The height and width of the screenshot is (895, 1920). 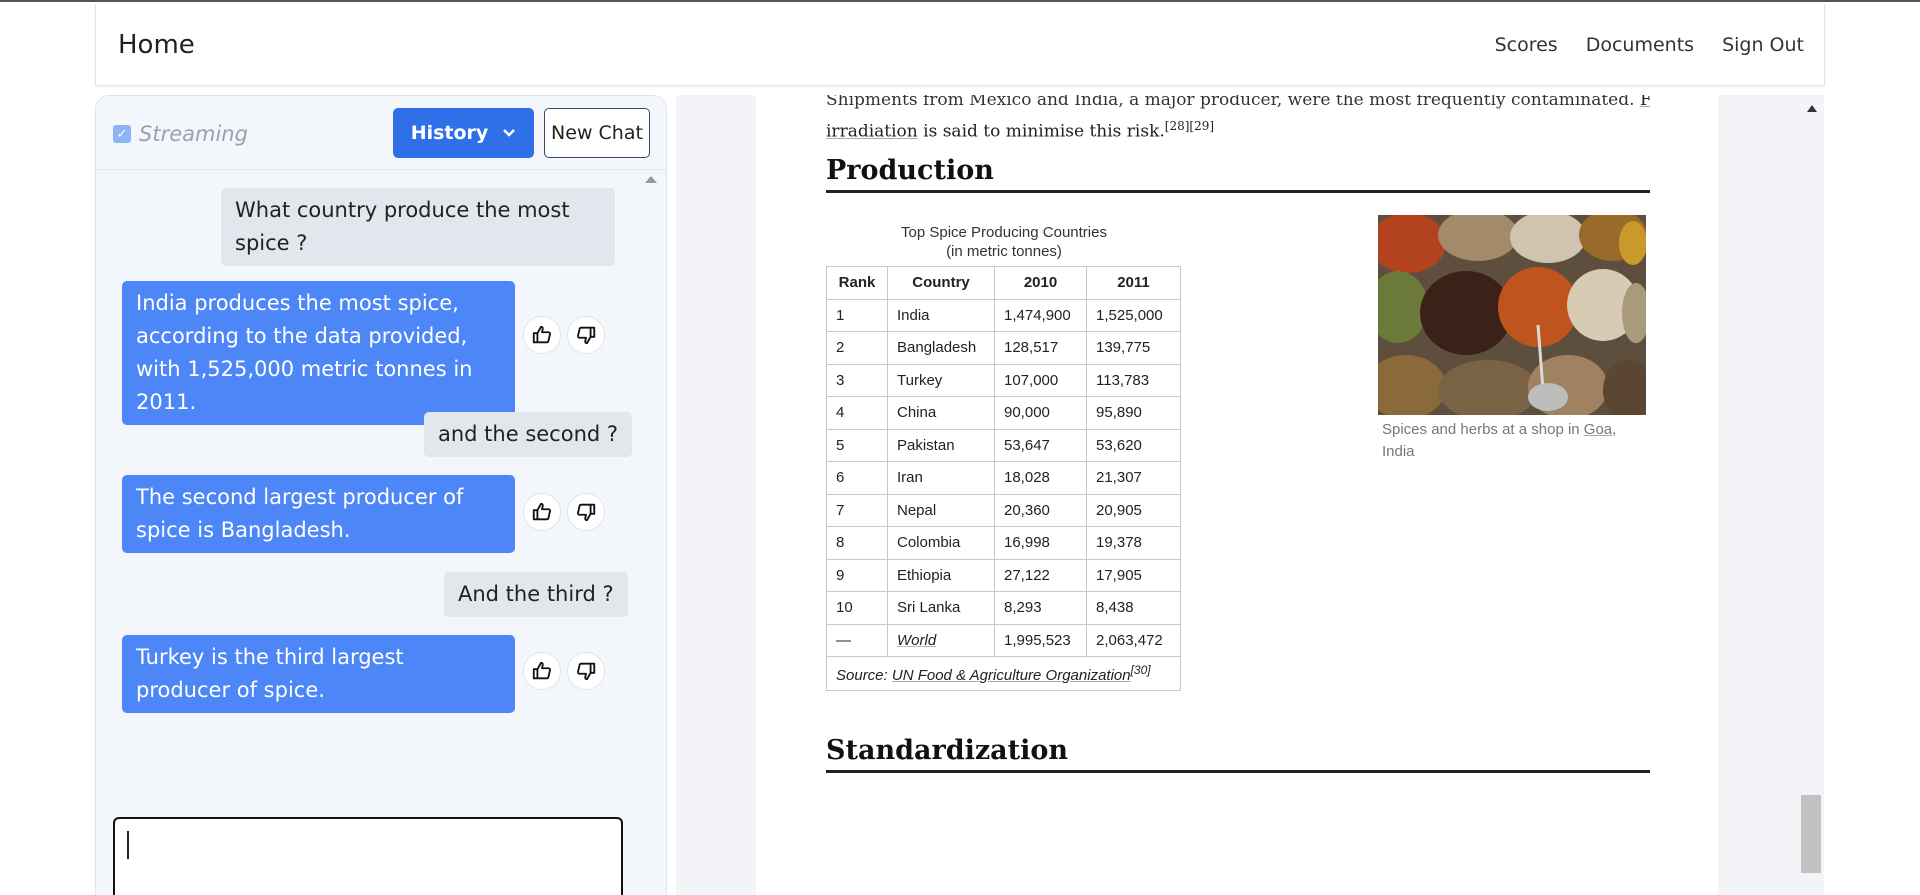 I want to click on cell-2011: 8,438, so click(x=1133, y=608).